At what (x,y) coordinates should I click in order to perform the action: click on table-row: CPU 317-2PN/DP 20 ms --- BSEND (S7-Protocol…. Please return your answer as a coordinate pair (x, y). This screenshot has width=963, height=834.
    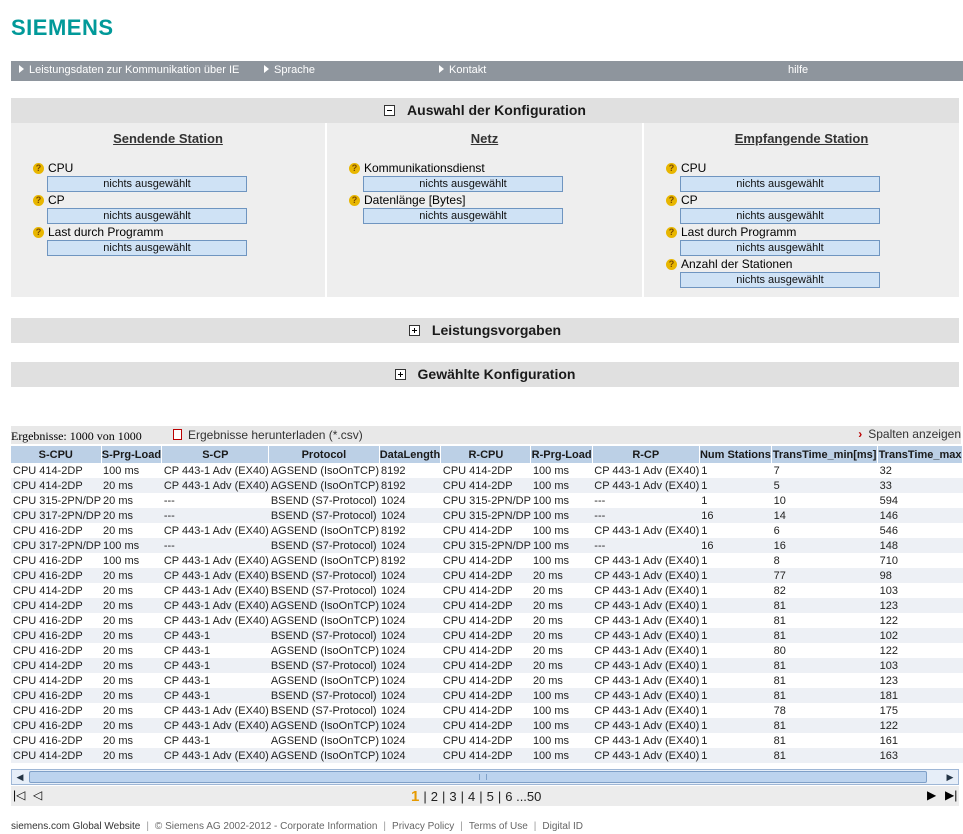
    Looking at the image, I should click on (487, 515).